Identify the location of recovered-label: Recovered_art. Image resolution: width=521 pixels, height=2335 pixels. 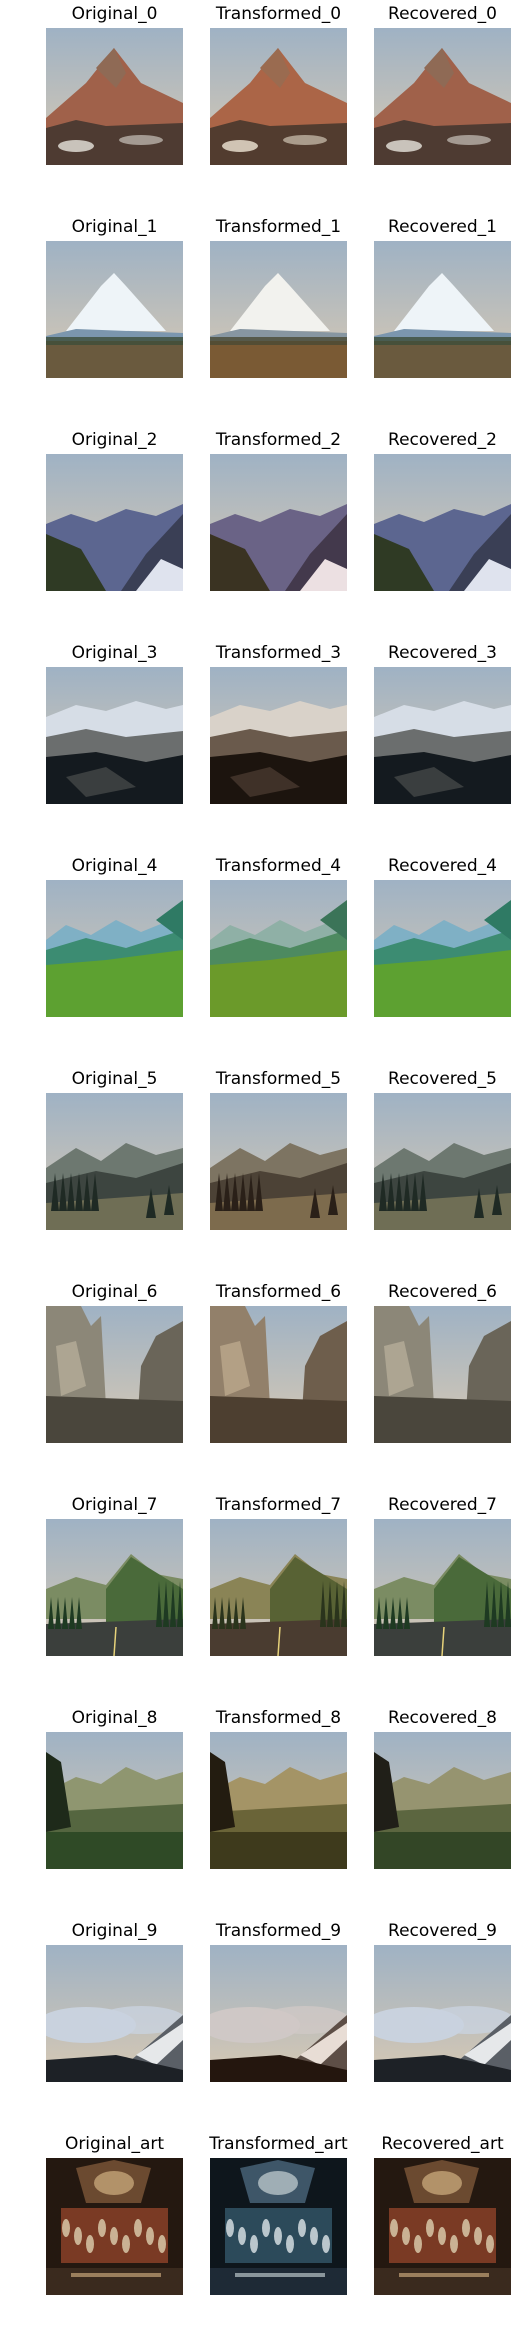
(442, 2144).